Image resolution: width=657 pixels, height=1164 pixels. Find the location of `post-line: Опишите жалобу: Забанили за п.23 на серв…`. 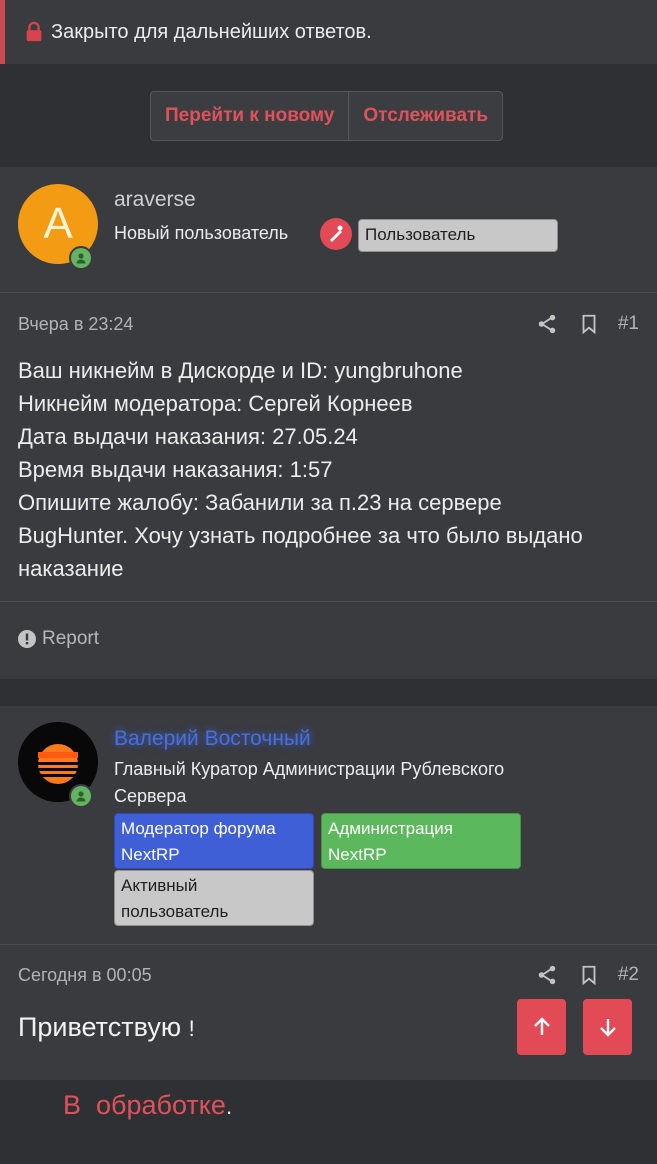

post-line: Опишите жалобу: Забанили за п.23 на серв… is located at coordinates (260, 502).